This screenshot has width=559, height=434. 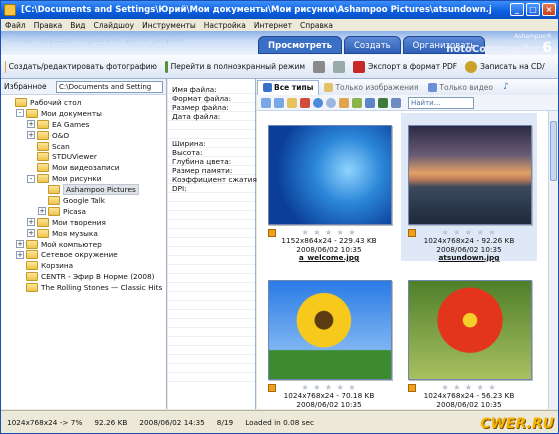 What do you see at coordinates (553, 260) in the screenshot?
I see `vertical-scrollbar` at bounding box center [553, 260].